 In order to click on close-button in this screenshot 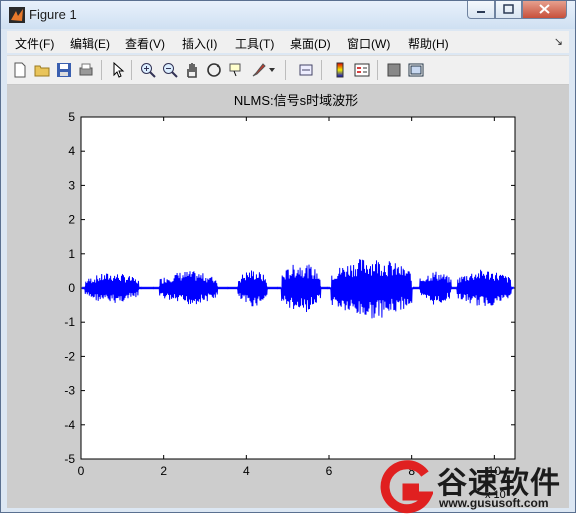, I will do `click(544, 10)`.